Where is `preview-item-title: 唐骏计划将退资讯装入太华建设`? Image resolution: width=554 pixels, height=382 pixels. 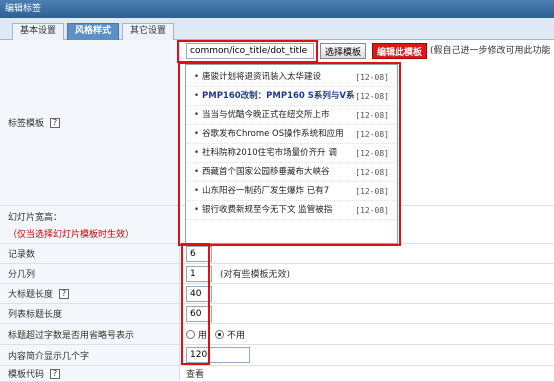
preview-item-title: 唐骏计划将退资讯装入太华建设 is located at coordinates (262, 77).